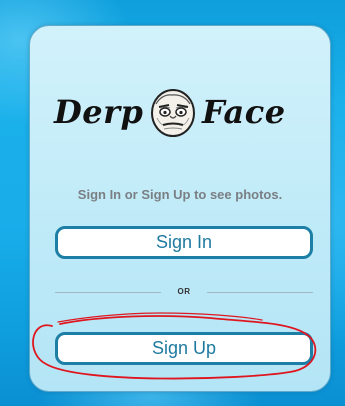 The height and width of the screenshot is (406, 345). What do you see at coordinates (184, 292) in the screenshot?
I see `or-divider: OR` at bounding box center [184, 292].